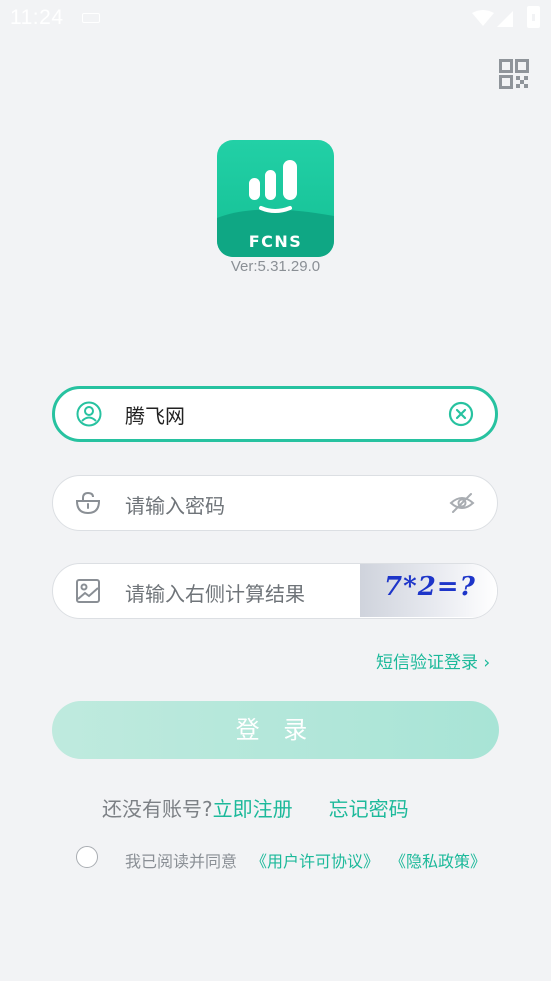 The image size is (551, 981). I want to click on battery-icon, so click(533, 17).